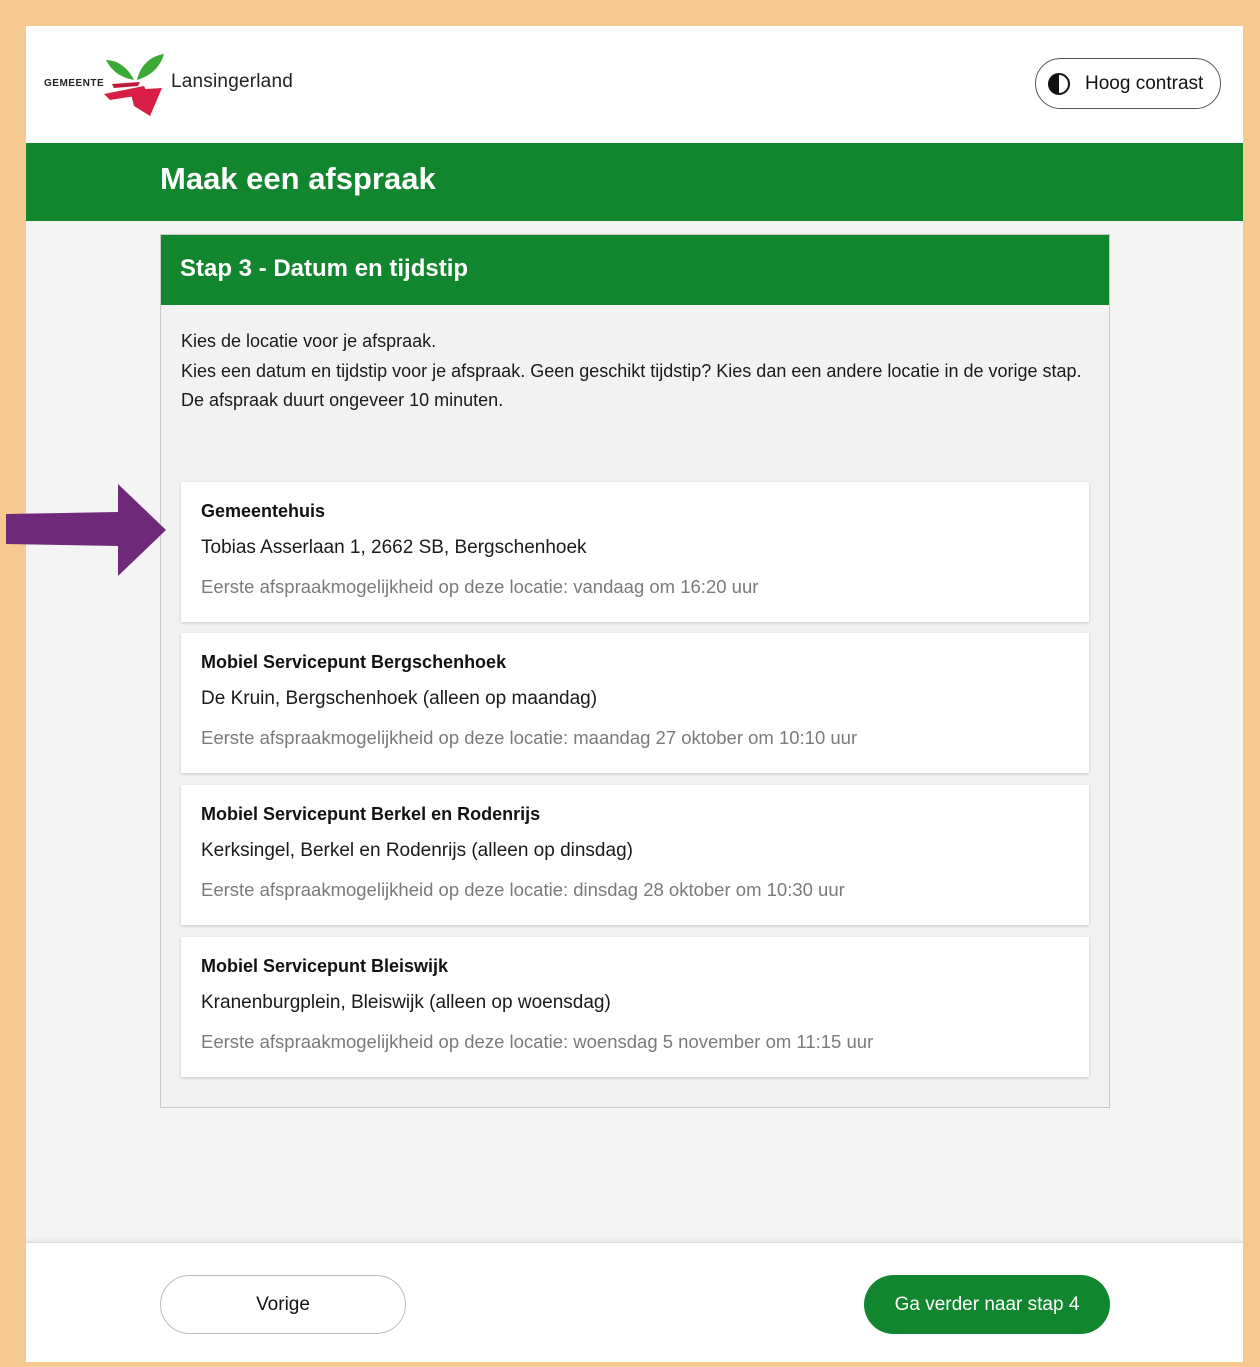 This screenshot has width=1260, height=1367. Describe the element at coordinates (298, 178) in the screenshot. I see `page-title: Maak een afspraak` at that location.